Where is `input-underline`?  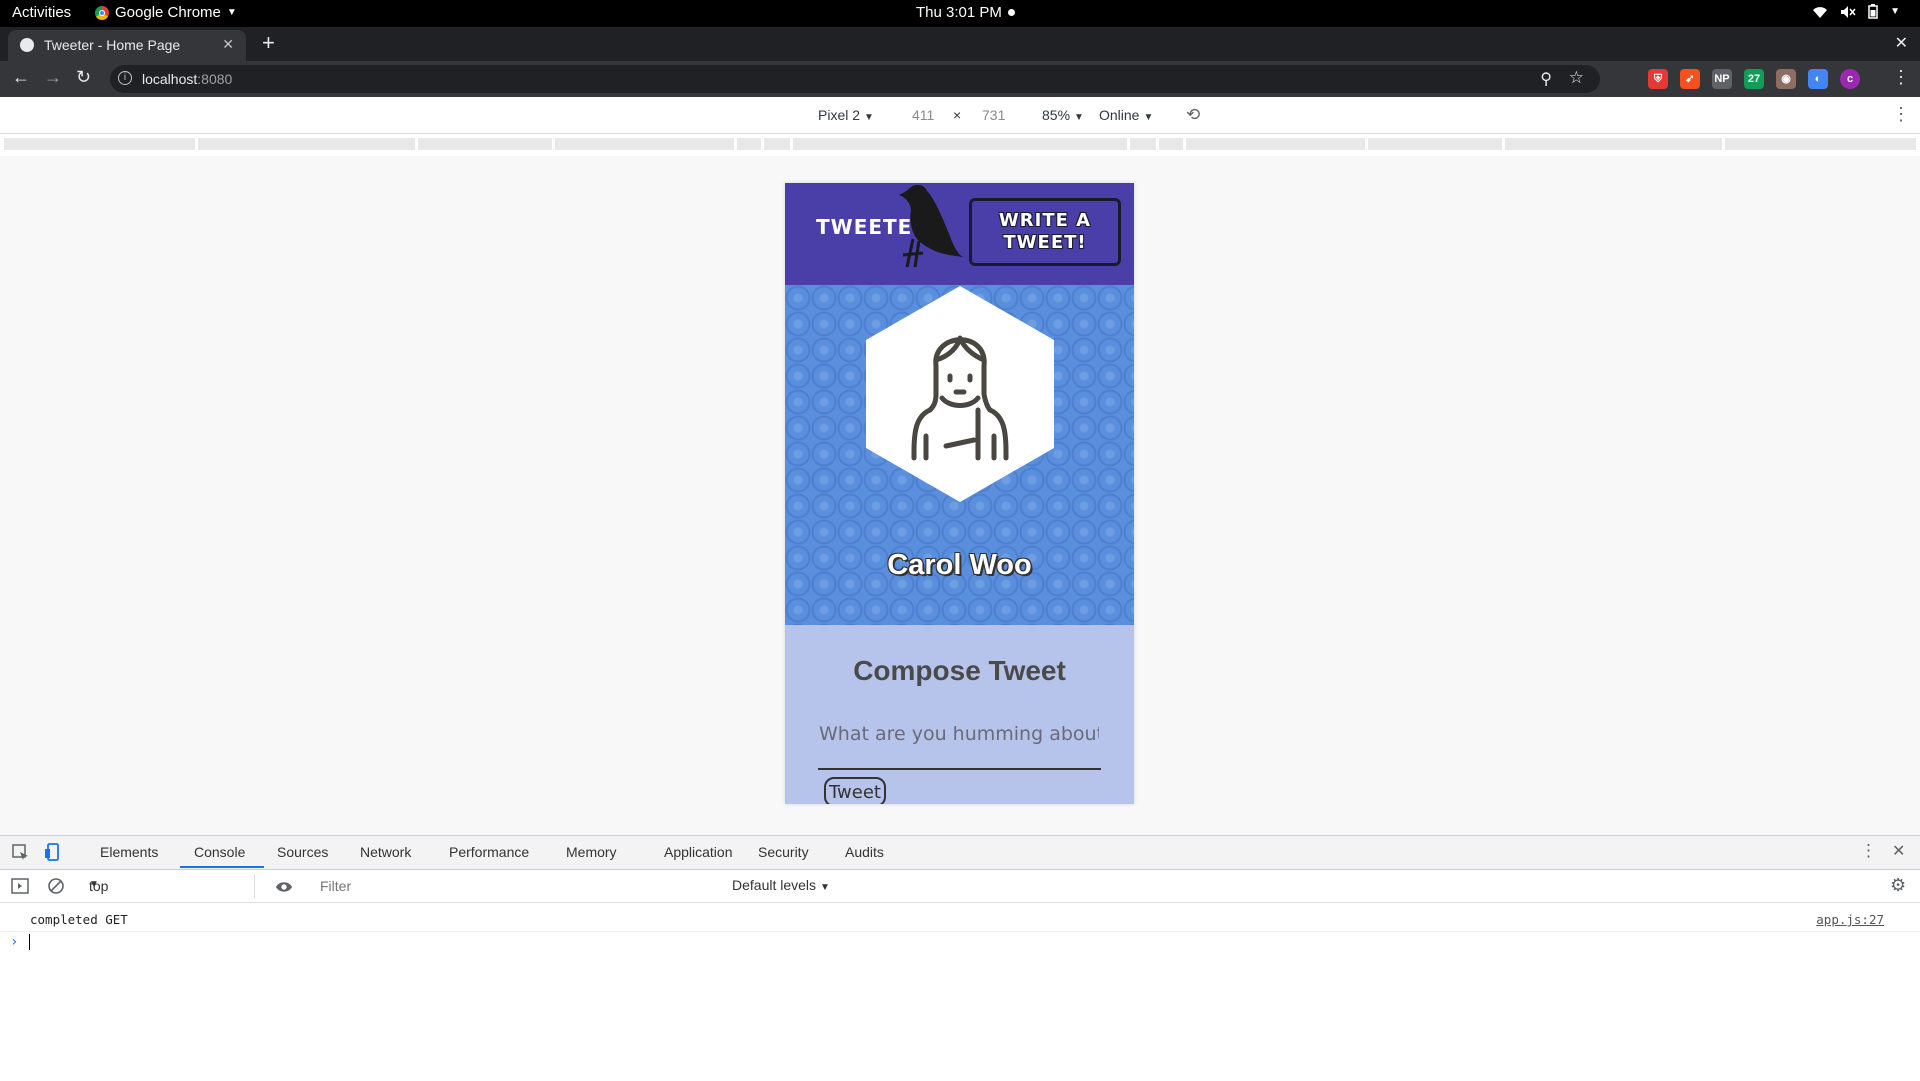
input-underline is located at coordinates (959, 769).